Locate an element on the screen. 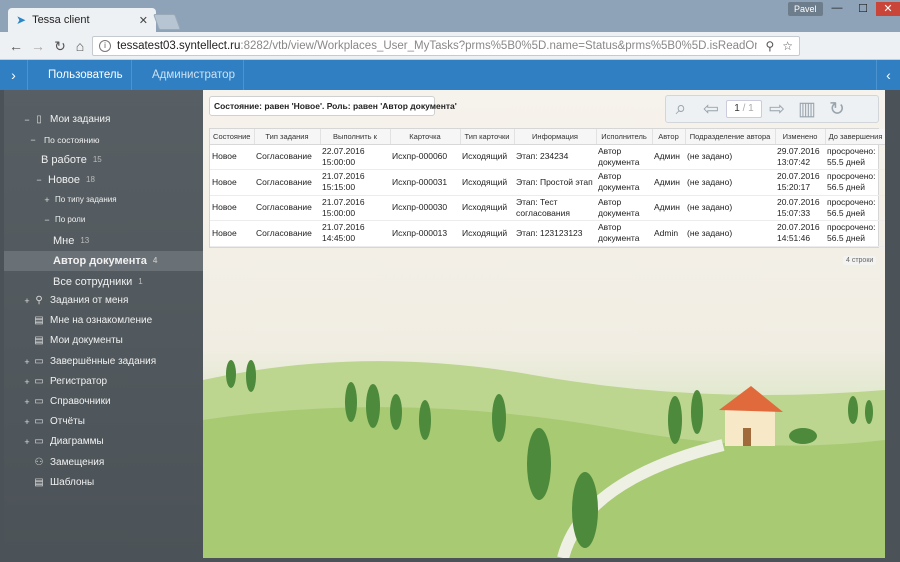 This screenshot has height=562, width=900. tree-item-my-documents: ▤ Мои документы is located at coordinates (103, 341).